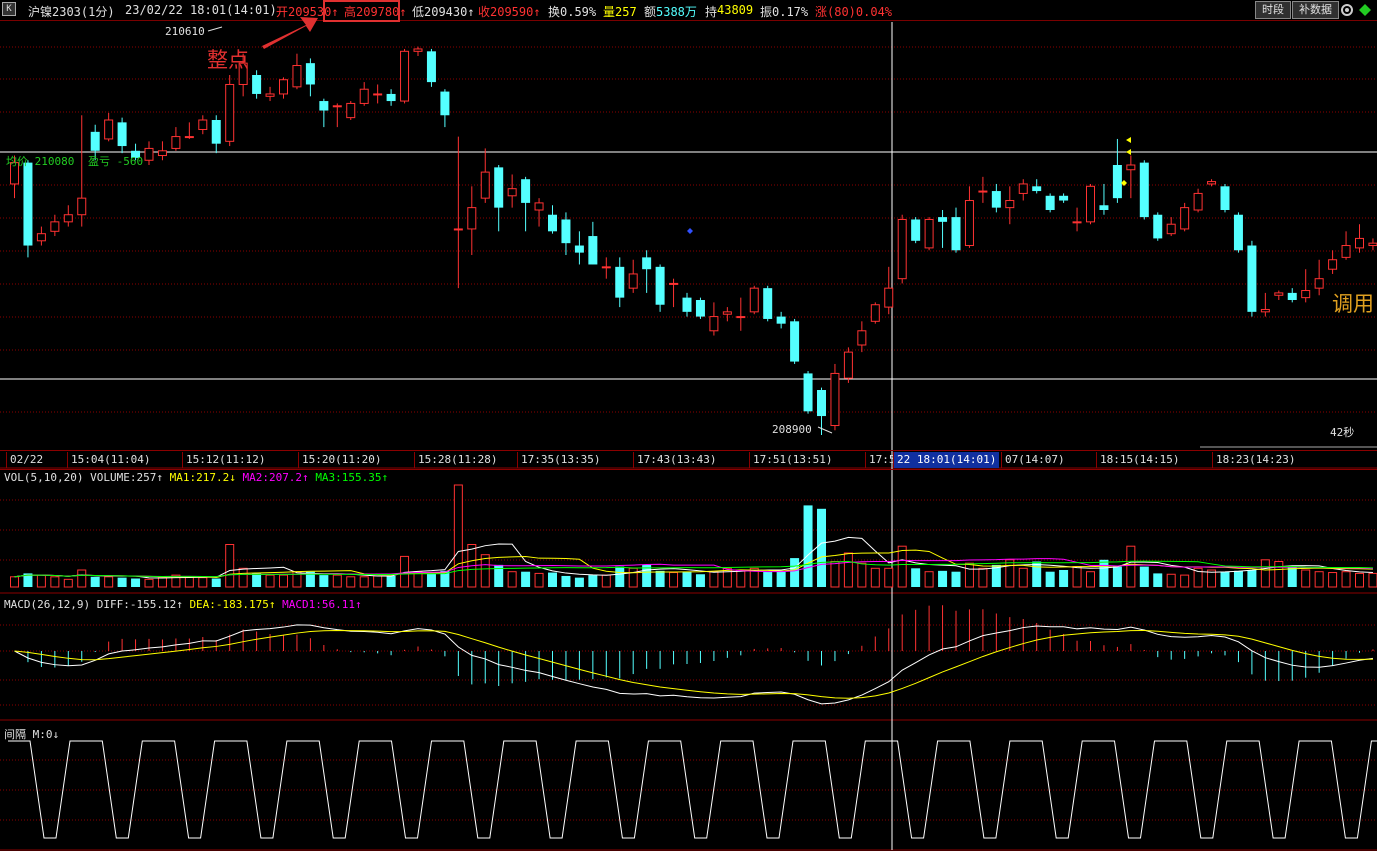 Image resolution: width=1377 pixels, height=851 pixels. What do you see at coordinates (792, 429) in the screenshot?
I see `low-price-marker: 208900` at bounding box center [792, 429].